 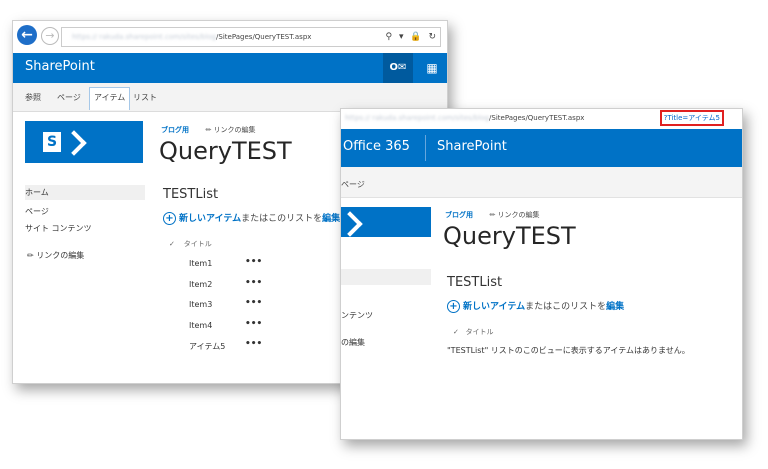 What do you see at coordinates (691, 118) in the screenshot?
I see `url-query-highlight: ?Title=アイテム5` at bounding box center [691, 118].